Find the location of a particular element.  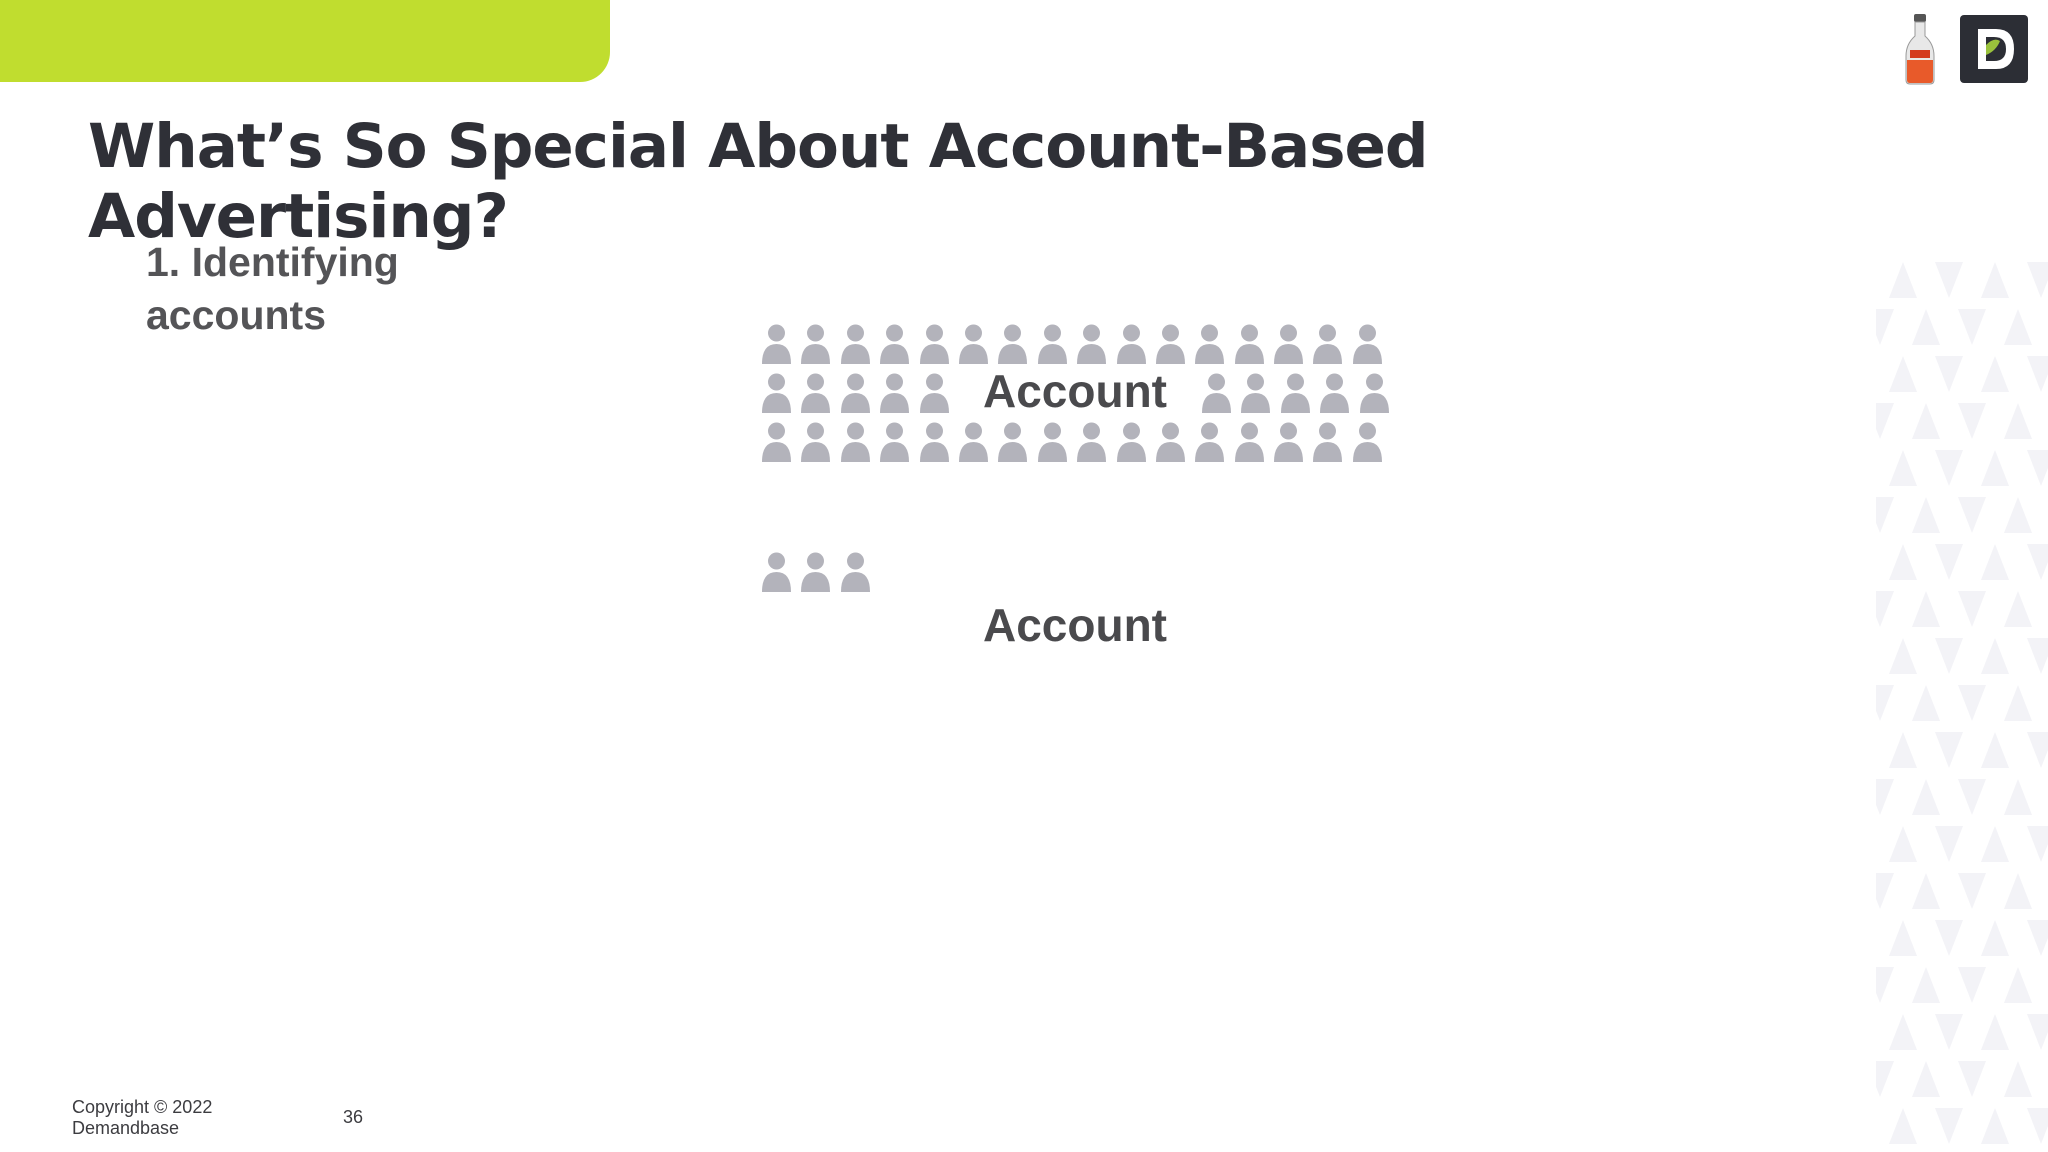

footer-copyright: Copyright © 2022 Demandbase is located at coordinates (142, 1117).